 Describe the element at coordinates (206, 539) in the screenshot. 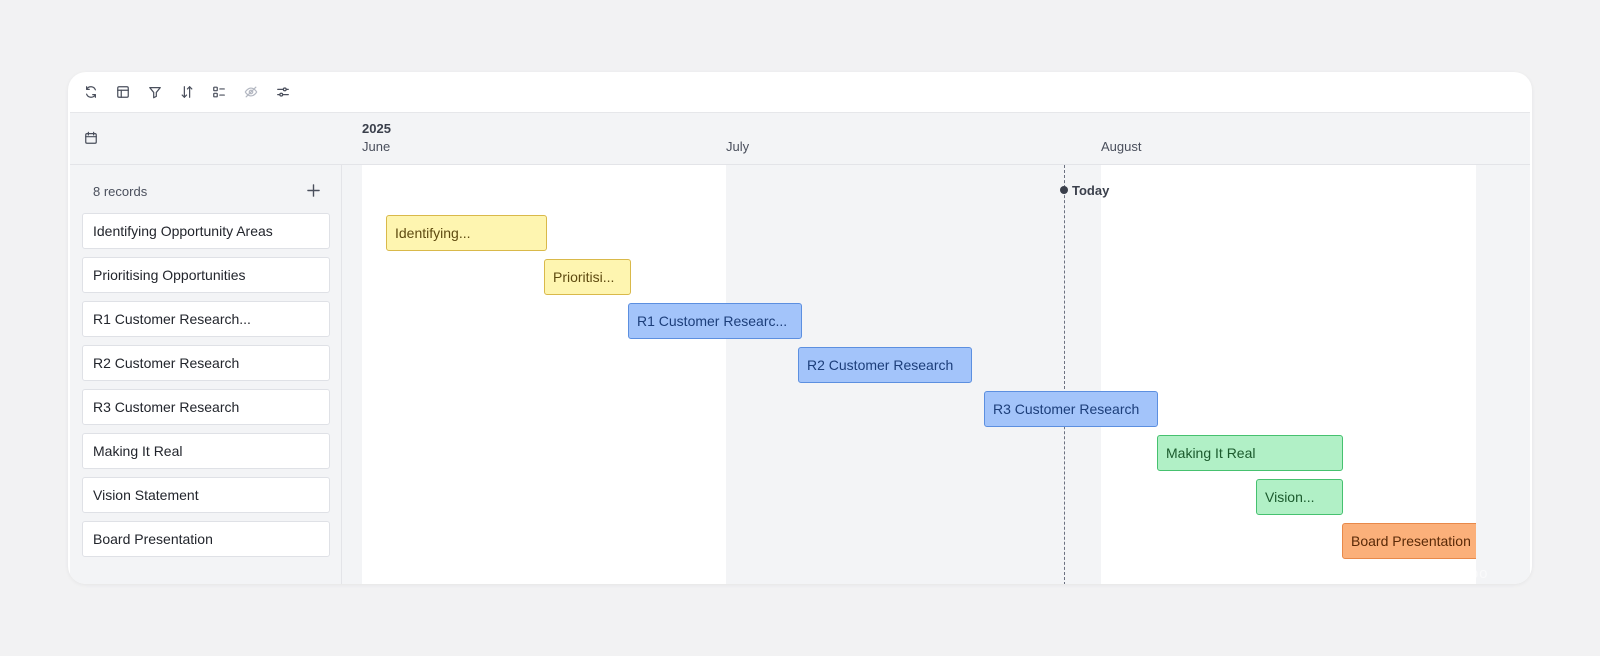

I see `record-row: Board Presentation` at that location.